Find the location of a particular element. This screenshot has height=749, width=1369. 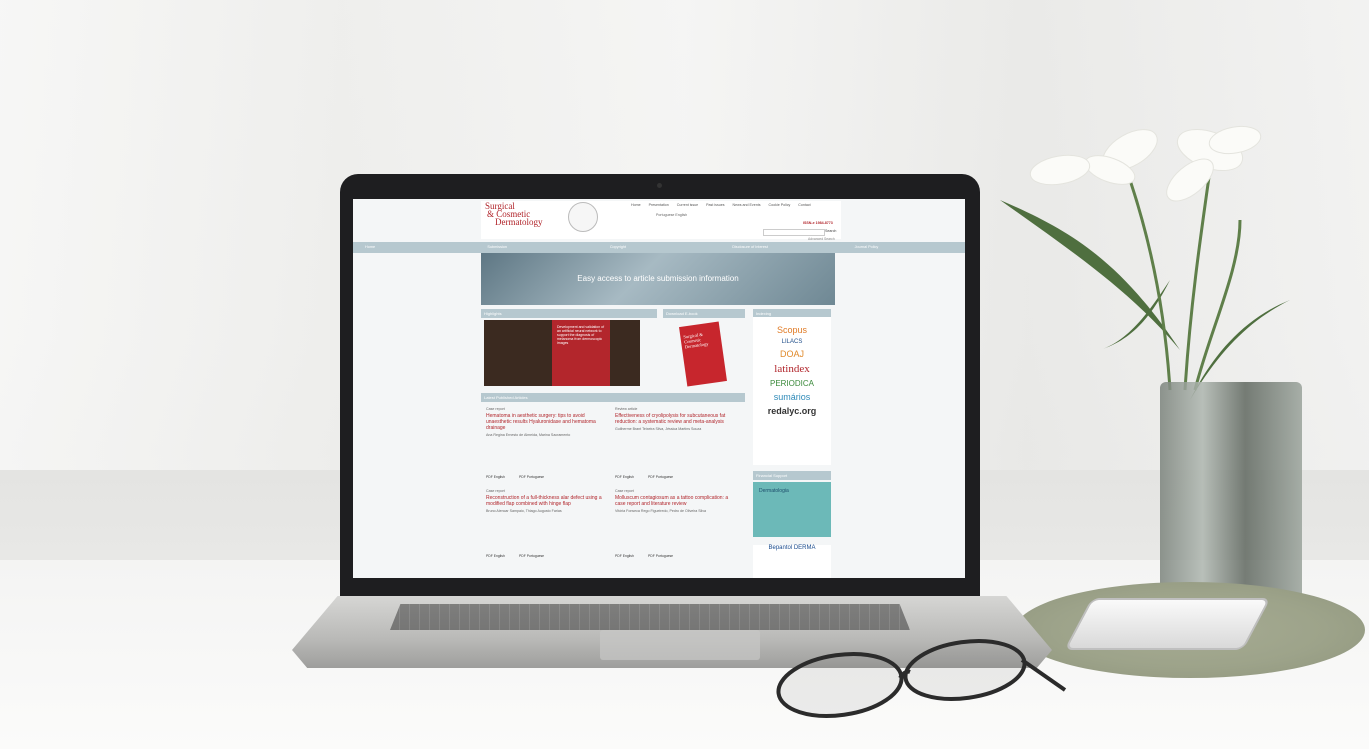

bepantol-banner: Bepantol DERMA is located at coordinates (792, 561).